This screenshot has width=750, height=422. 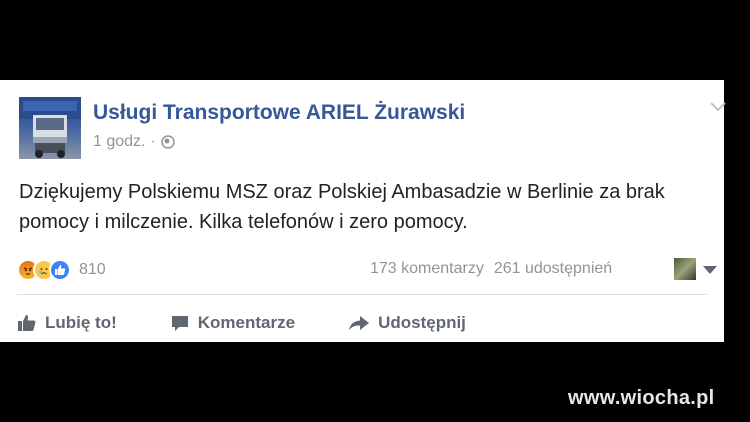 What do you see at coordinates (641, 398) in the screenshot?
I see `watermark: www.wiocha.pl` at bounding box center [641, 398].